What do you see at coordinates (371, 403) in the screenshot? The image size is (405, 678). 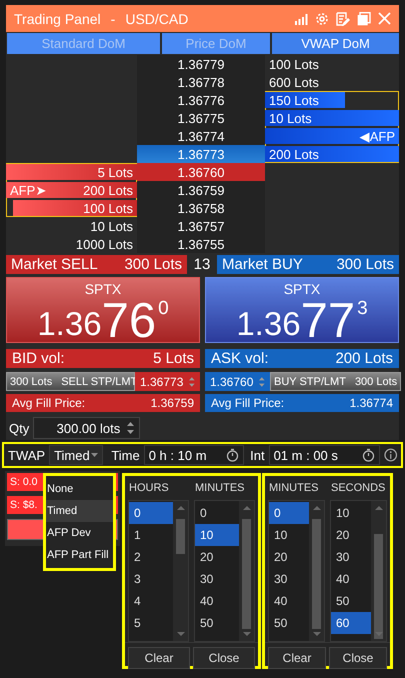 I see `avg-fill-value: 1.36774` at bounding box center [371, 403].